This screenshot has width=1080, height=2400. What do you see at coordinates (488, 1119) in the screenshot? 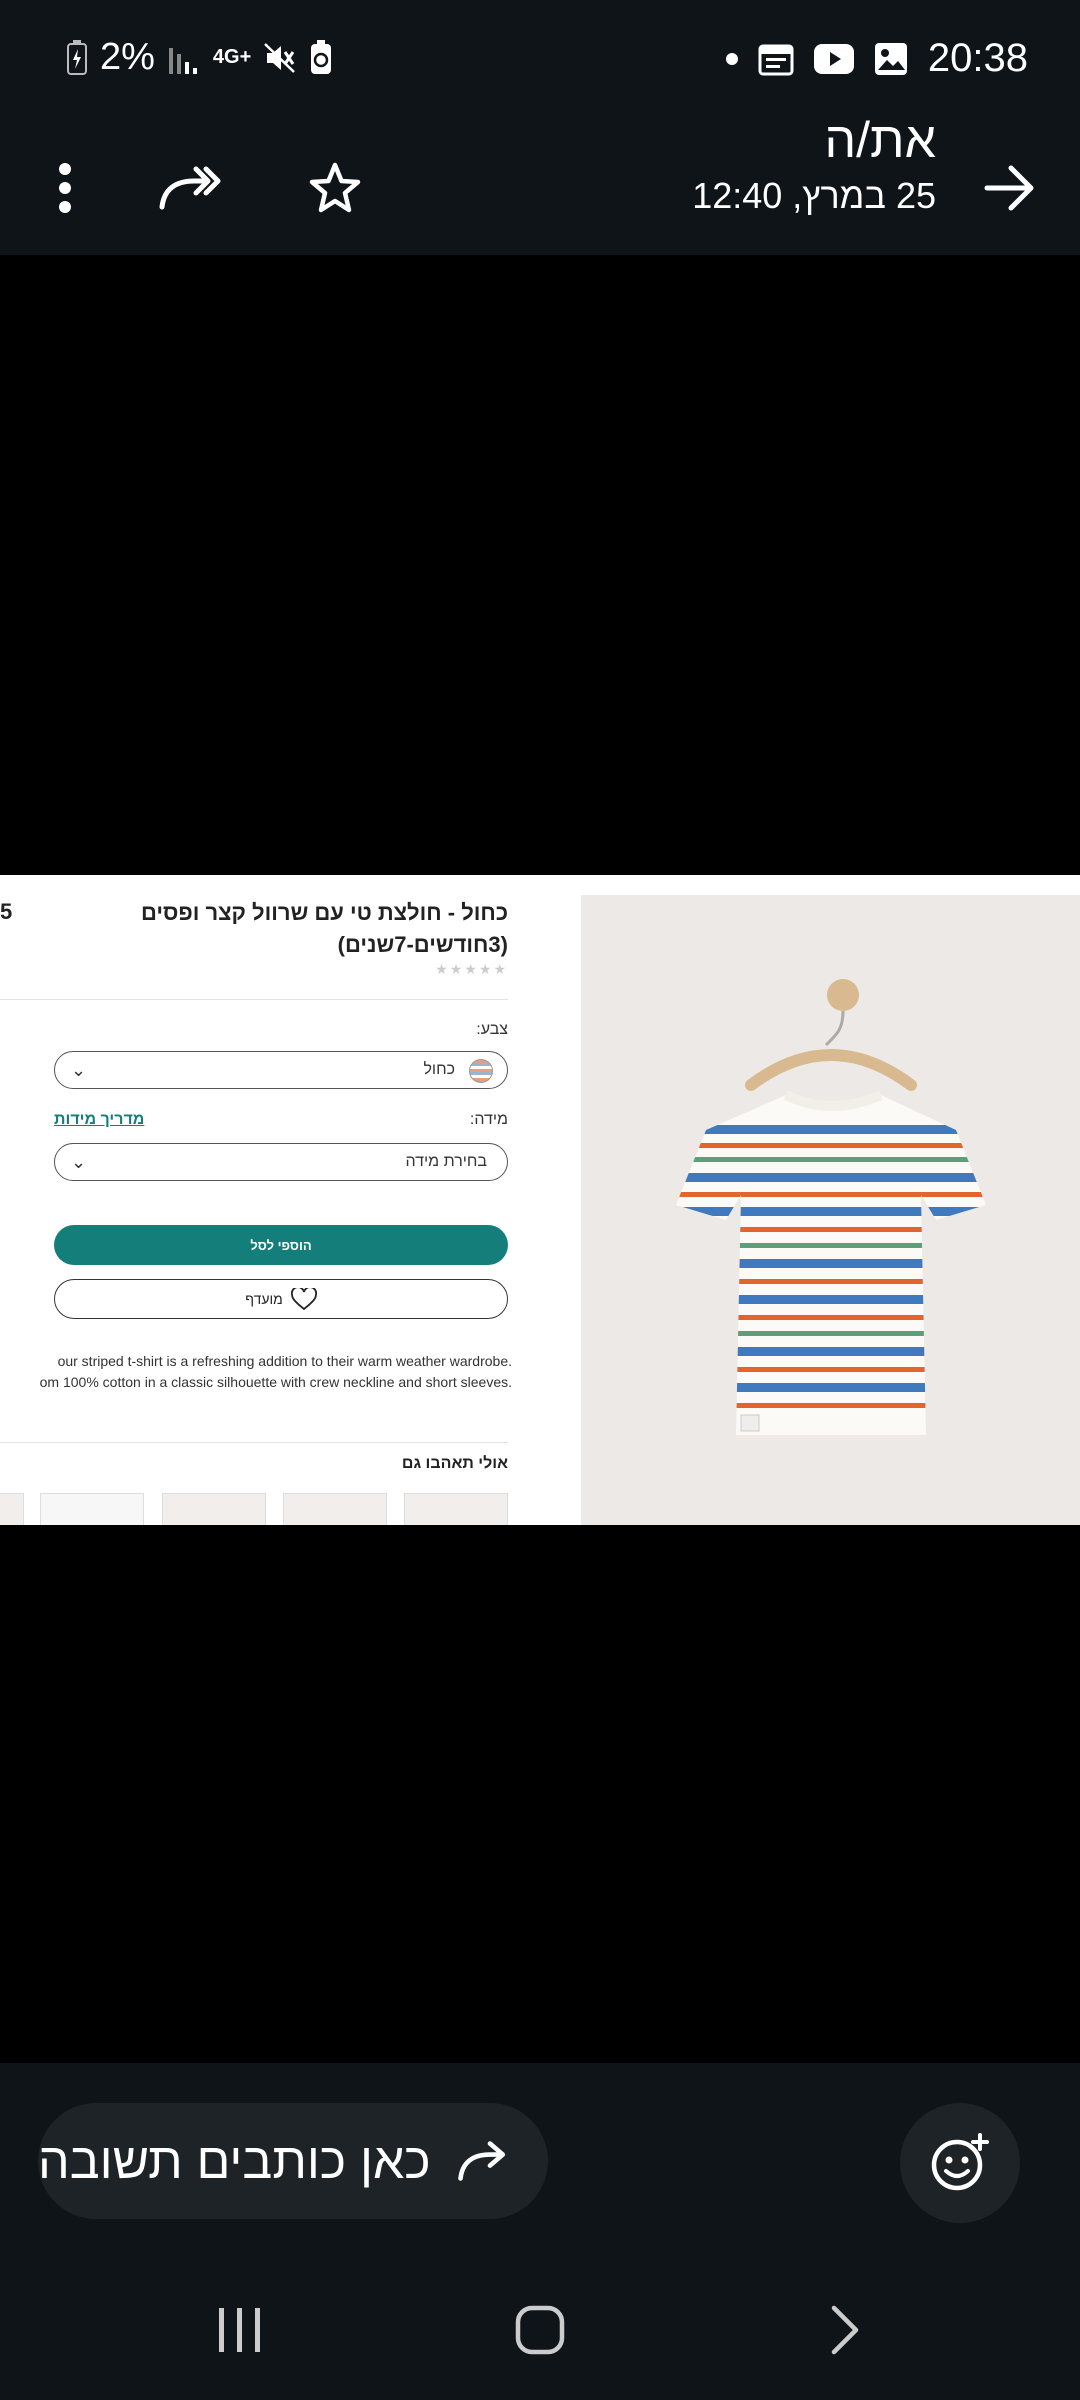
I see `size-label: מידה:` at bounding box center [488, 1119].